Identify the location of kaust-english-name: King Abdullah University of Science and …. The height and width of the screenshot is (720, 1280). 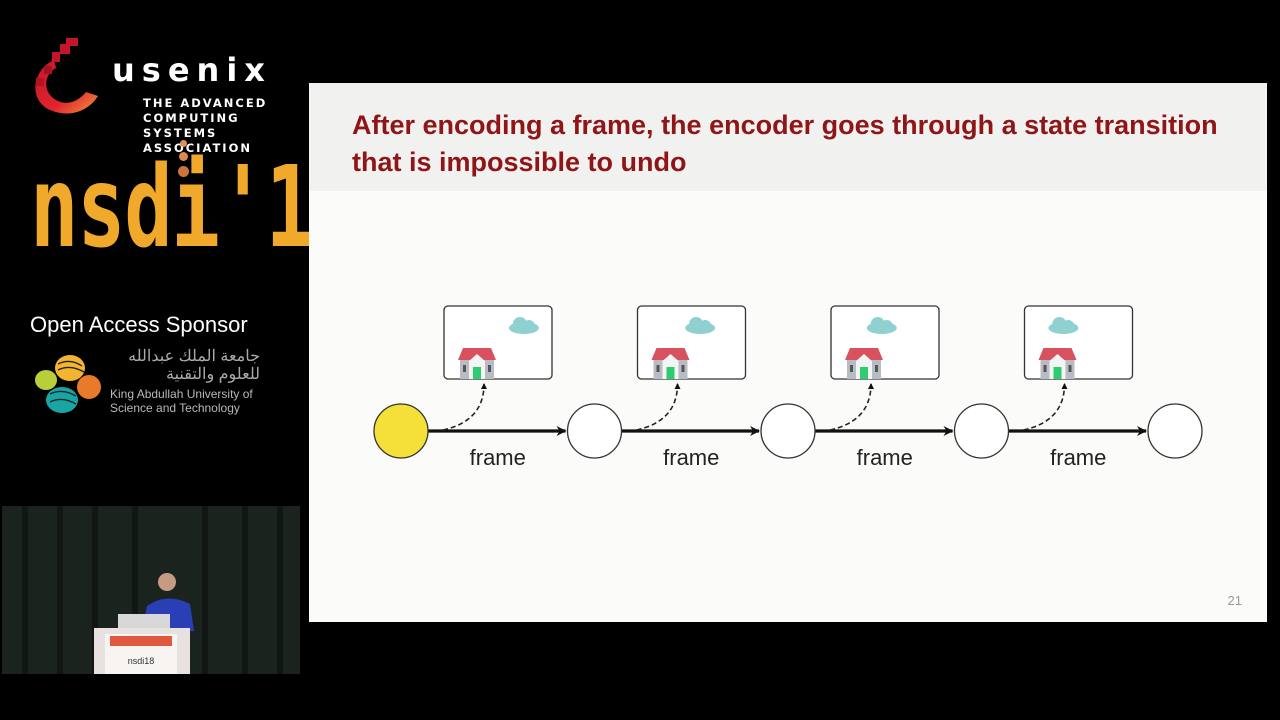
(181, 401).